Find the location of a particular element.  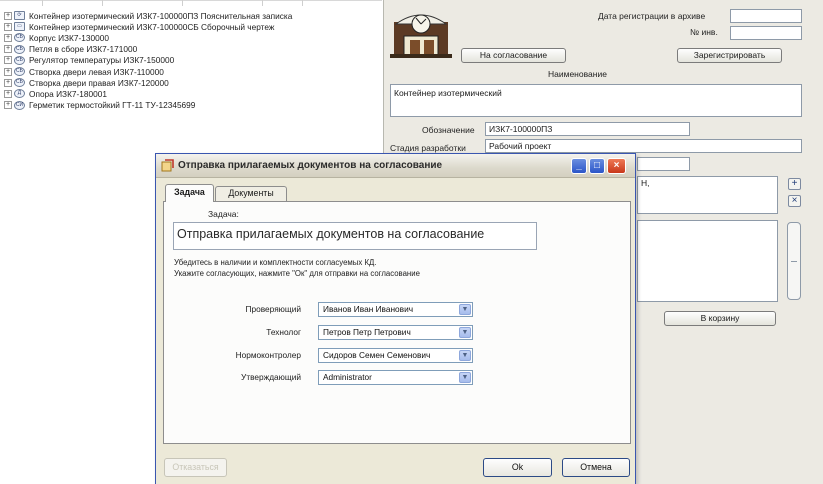

designation-label: Обозначение is located at coordinates (448, 130).